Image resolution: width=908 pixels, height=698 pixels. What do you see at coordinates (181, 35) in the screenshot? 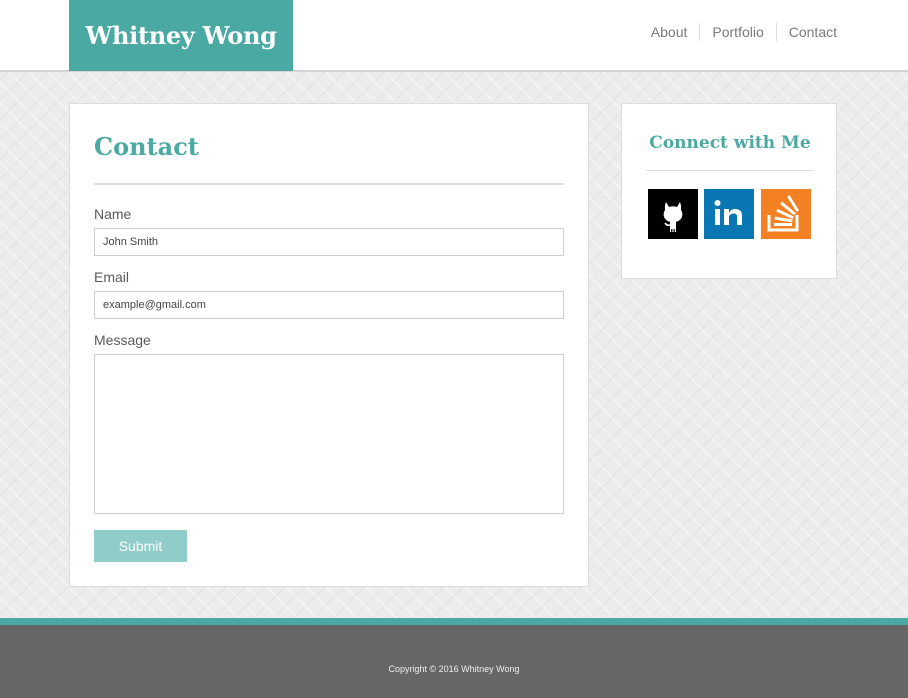
I see `site-brand: Whitney Wong` at bounding box center [181, 35].